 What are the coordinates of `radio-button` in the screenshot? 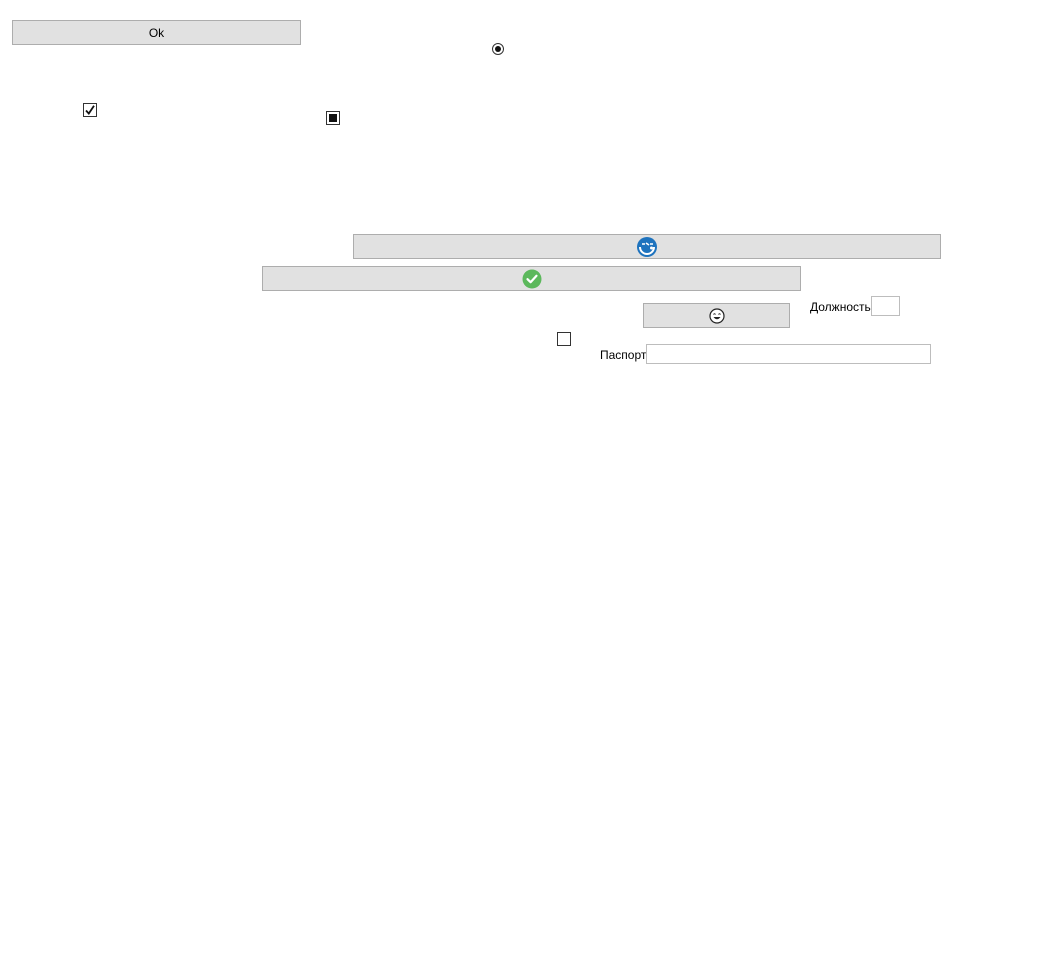 It's located at (498, 49).